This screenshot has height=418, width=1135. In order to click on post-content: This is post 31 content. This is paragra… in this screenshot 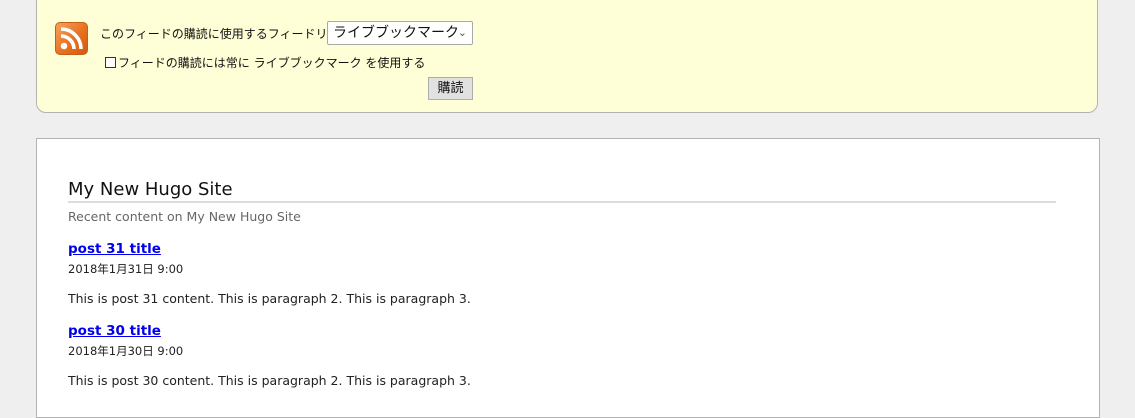, I will do `click(269, 298)`.